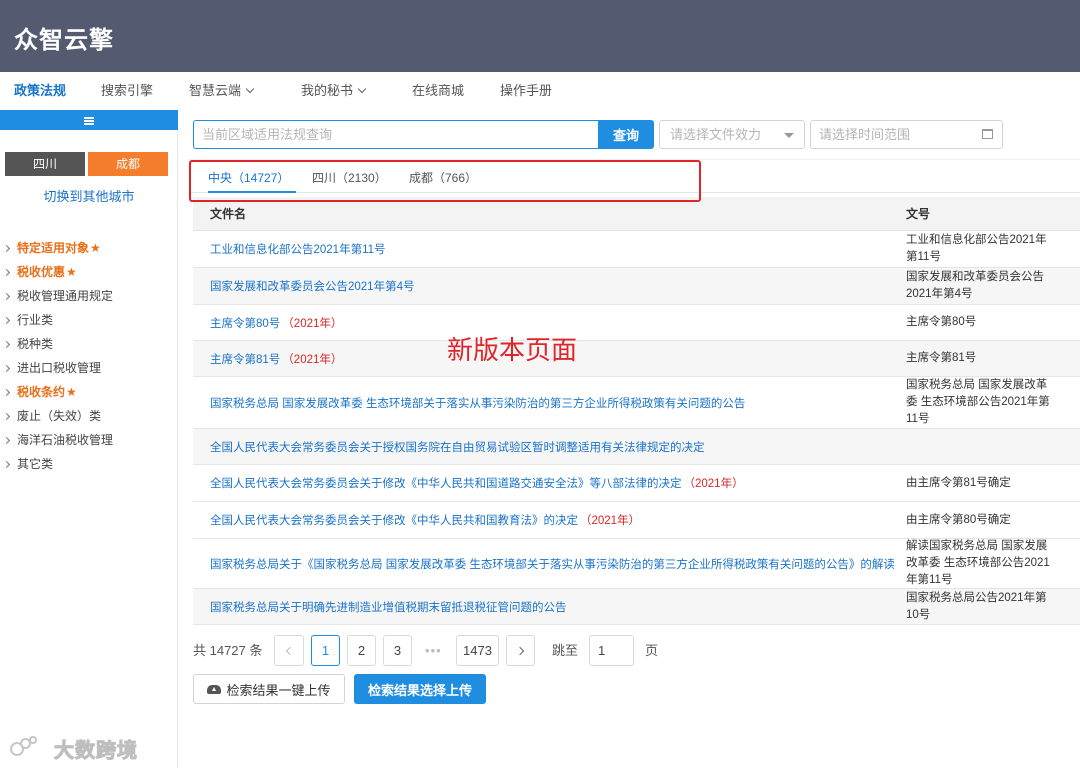 The image size is (1080, 768). What do you see at coordinates (289, 650) in the screenshot?
I see `prev-page-button` at bounding box center [289, 650].